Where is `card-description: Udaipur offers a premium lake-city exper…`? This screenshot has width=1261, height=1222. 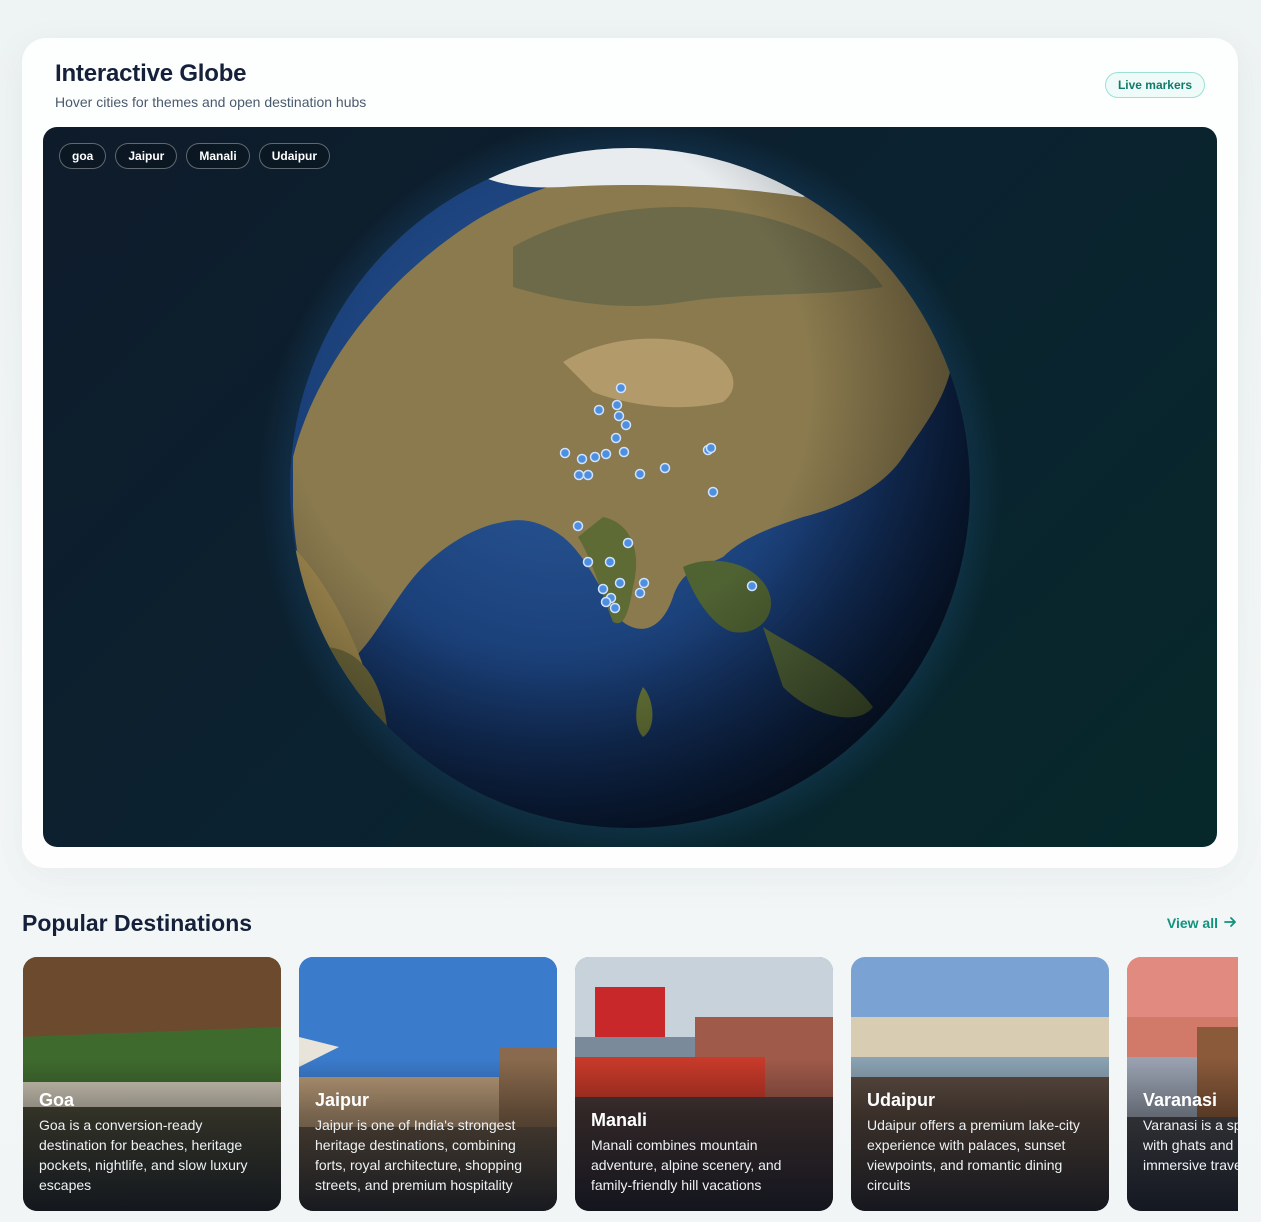 card-description: Udaipur offers a premium lake-city exper… is located at coordinates (973, 1155).